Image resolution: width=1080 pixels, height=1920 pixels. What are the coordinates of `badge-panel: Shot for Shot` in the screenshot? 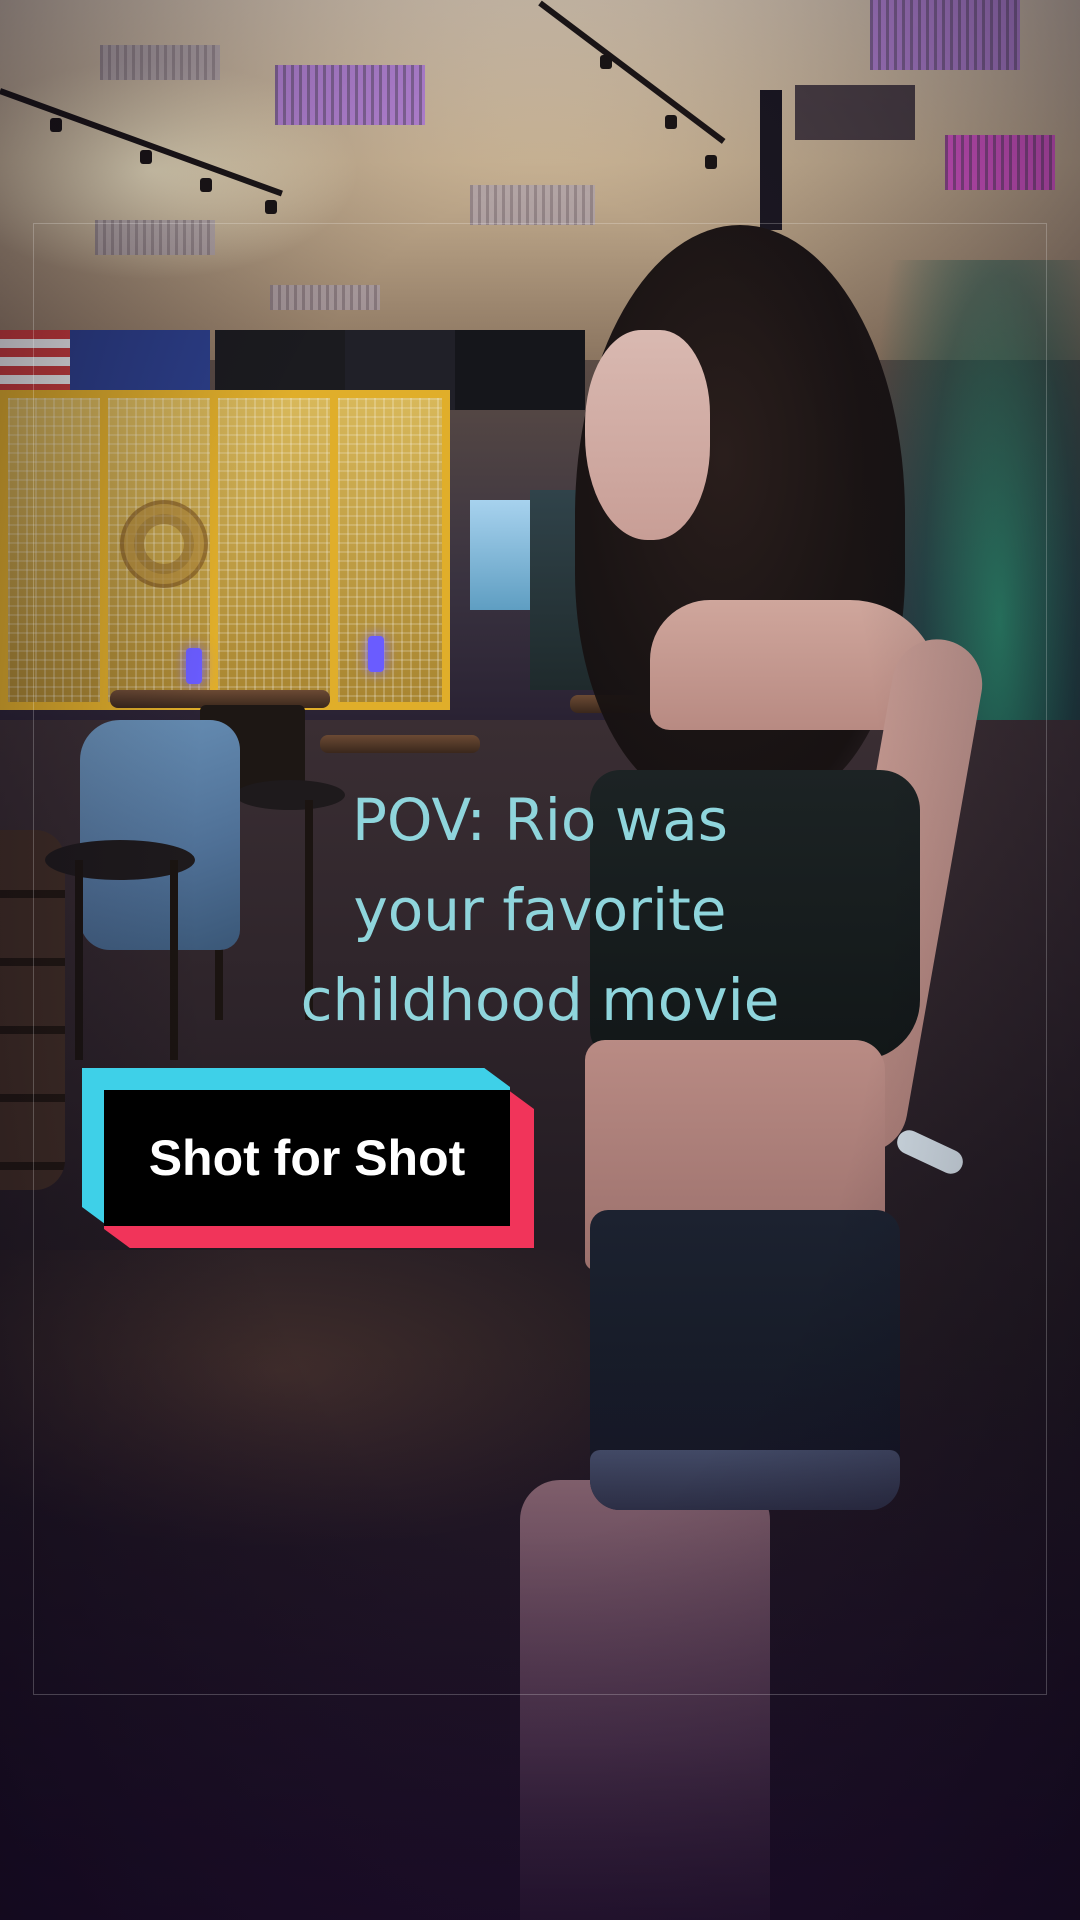 It's located at (307, 1158).